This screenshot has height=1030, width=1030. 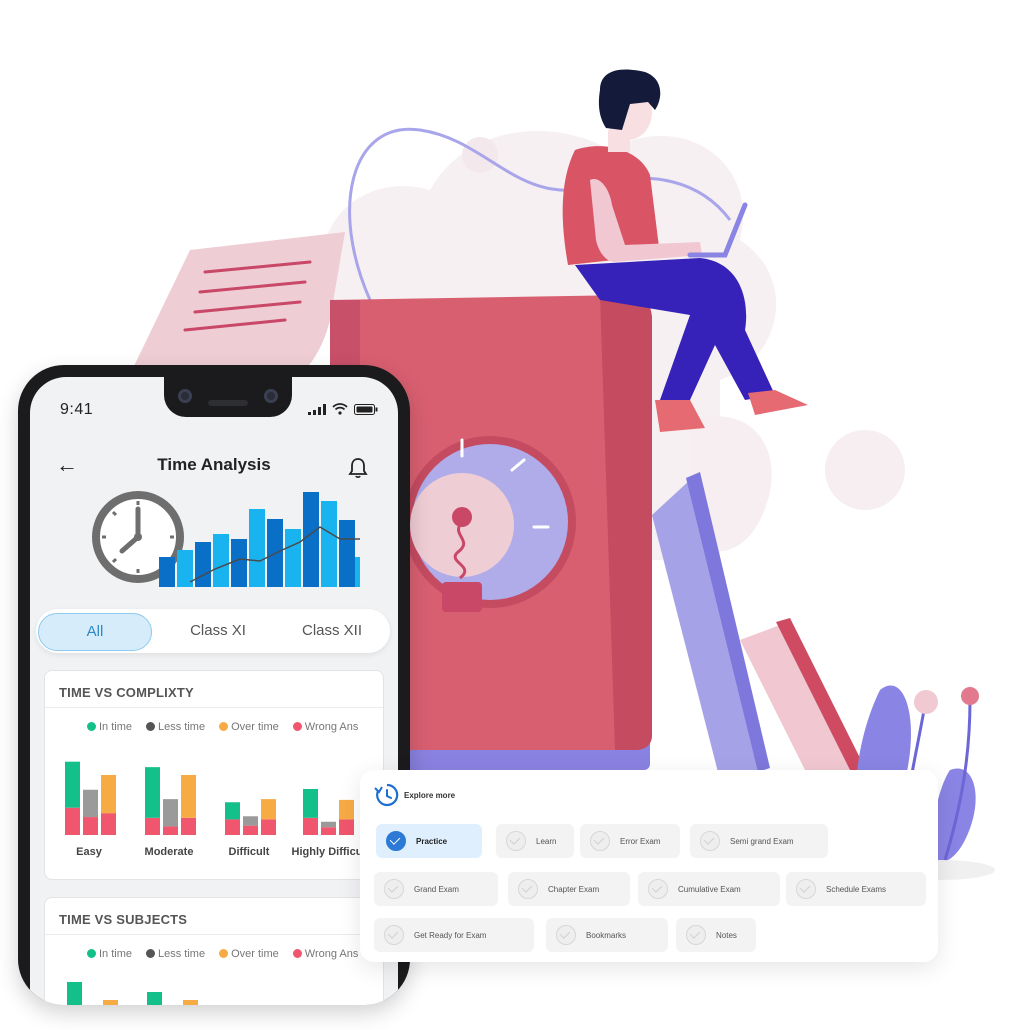 I want to click on status-time: 9:41, so click(x=77, y=409).